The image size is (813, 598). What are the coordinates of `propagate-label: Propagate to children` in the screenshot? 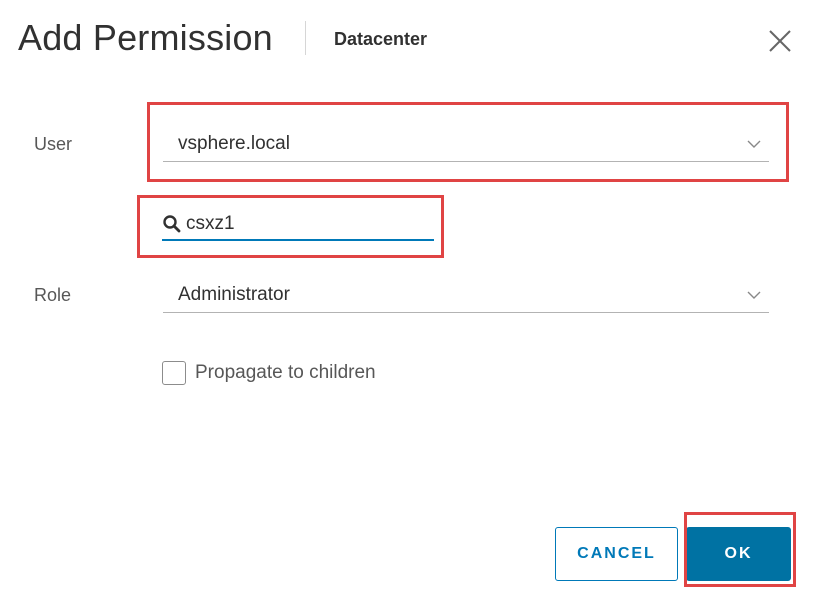 It's located at (285, 372).